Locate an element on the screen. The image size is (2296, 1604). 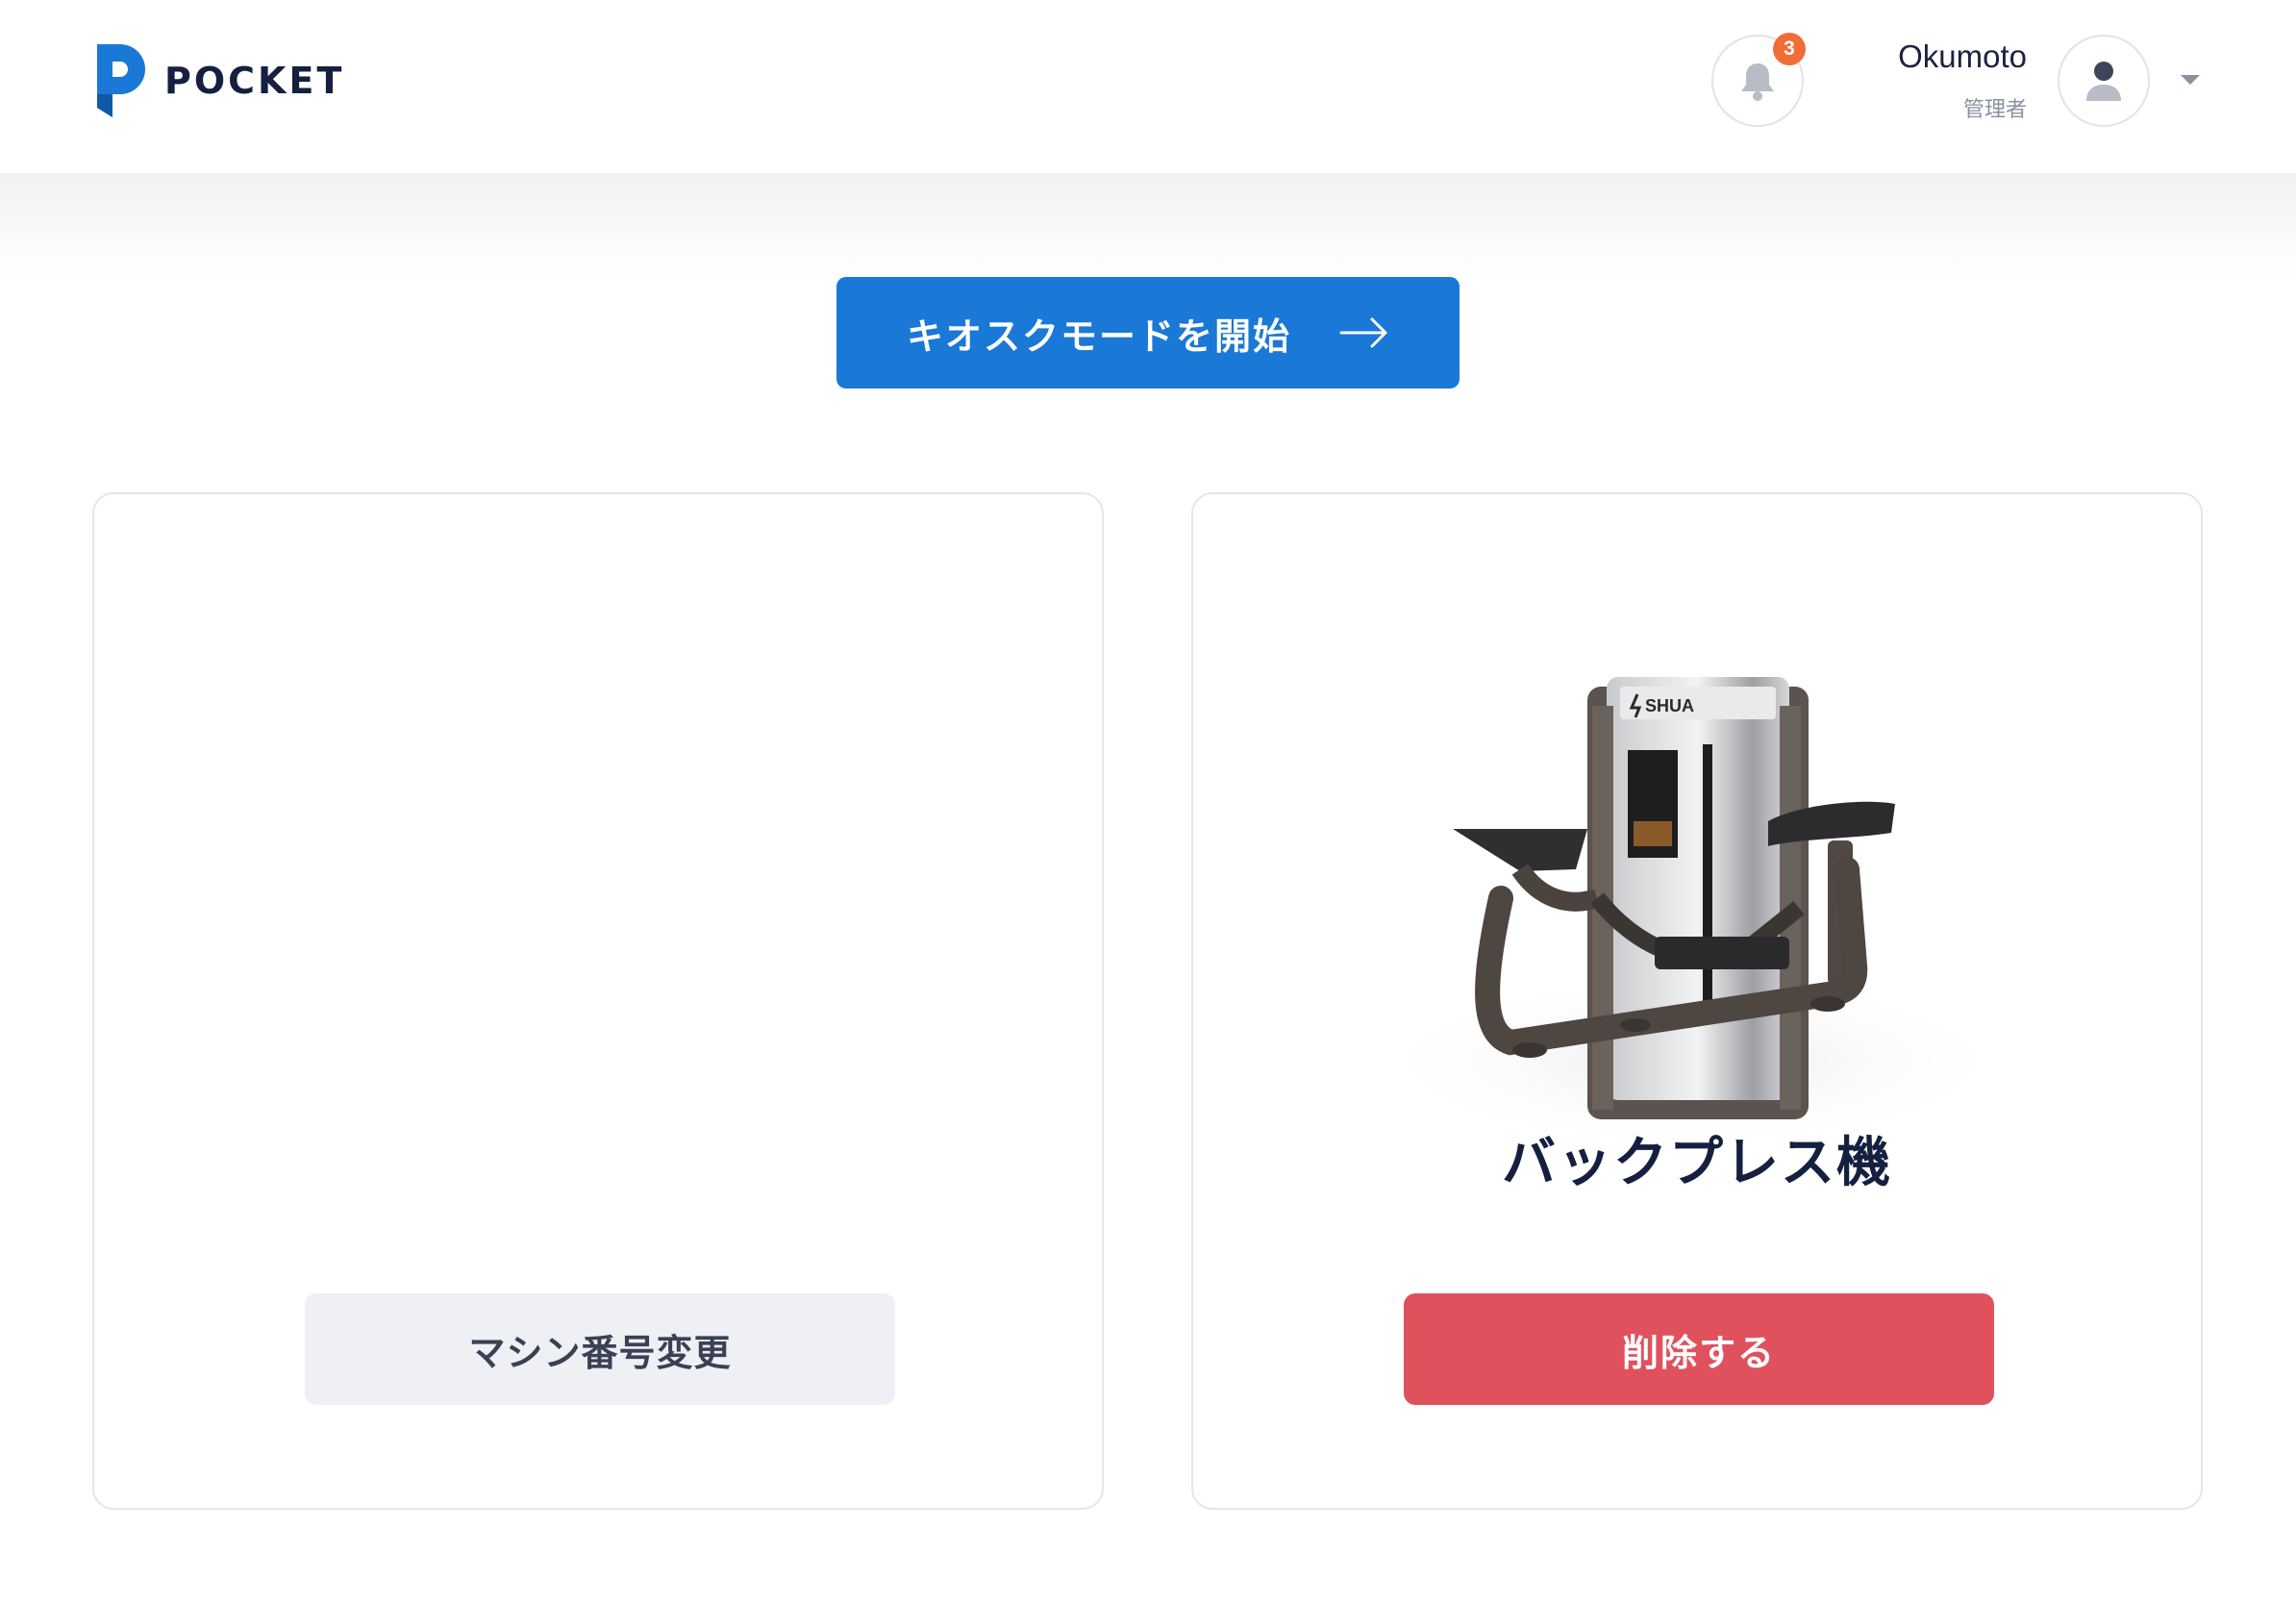
notification-count-badge: 3 is located at coordinates (1789, 49).